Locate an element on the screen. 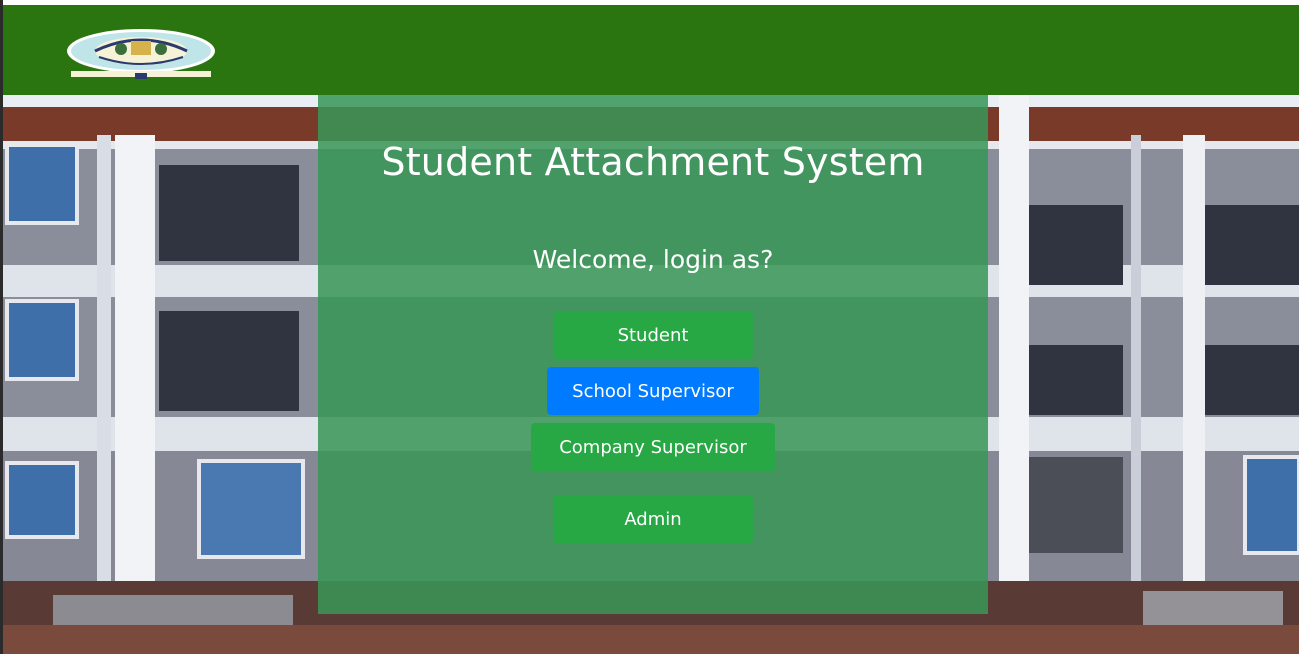 The image size is (1299, 654). header-bar is located at coordinates (651, 50).